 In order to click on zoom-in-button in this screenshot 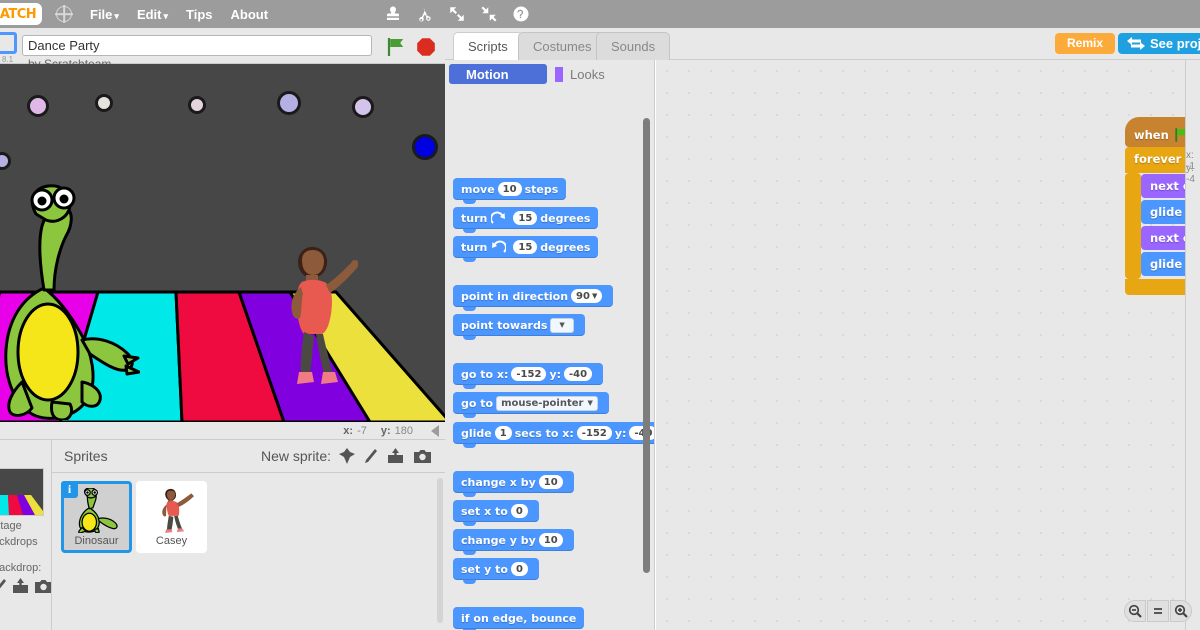, I will do `click(1181, 611)`.